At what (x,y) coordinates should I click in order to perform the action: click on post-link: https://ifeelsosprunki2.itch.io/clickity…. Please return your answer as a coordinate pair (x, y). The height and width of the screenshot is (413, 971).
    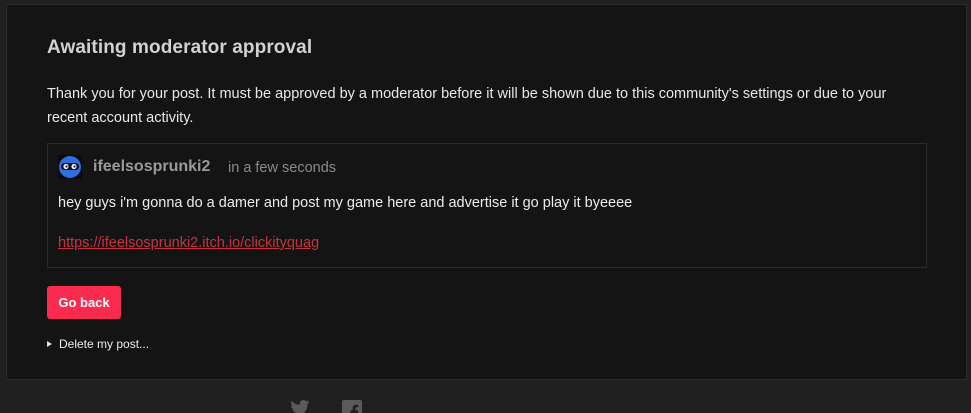
    Looking at the image, I should click on (188, 243).